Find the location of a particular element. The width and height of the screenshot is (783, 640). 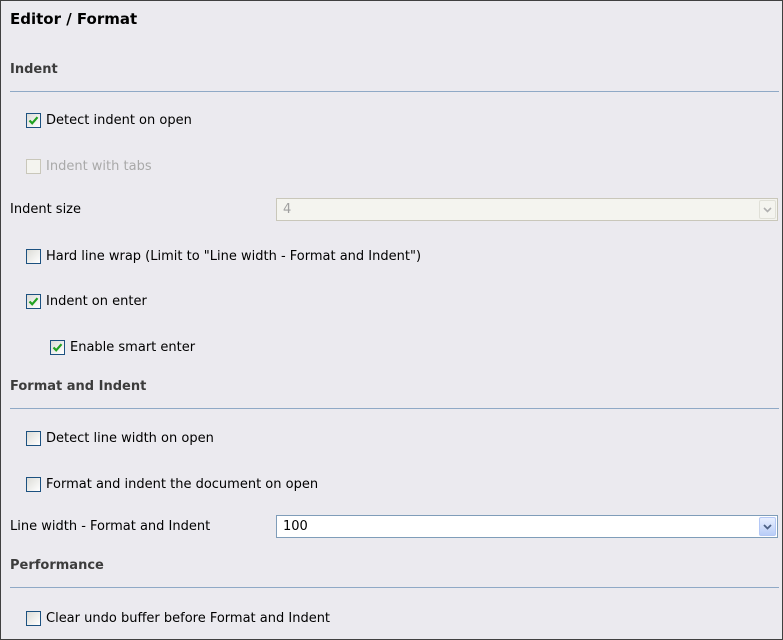

detect-width-checkbox-row: Detect line width on open is located at coordinates (120, 438).